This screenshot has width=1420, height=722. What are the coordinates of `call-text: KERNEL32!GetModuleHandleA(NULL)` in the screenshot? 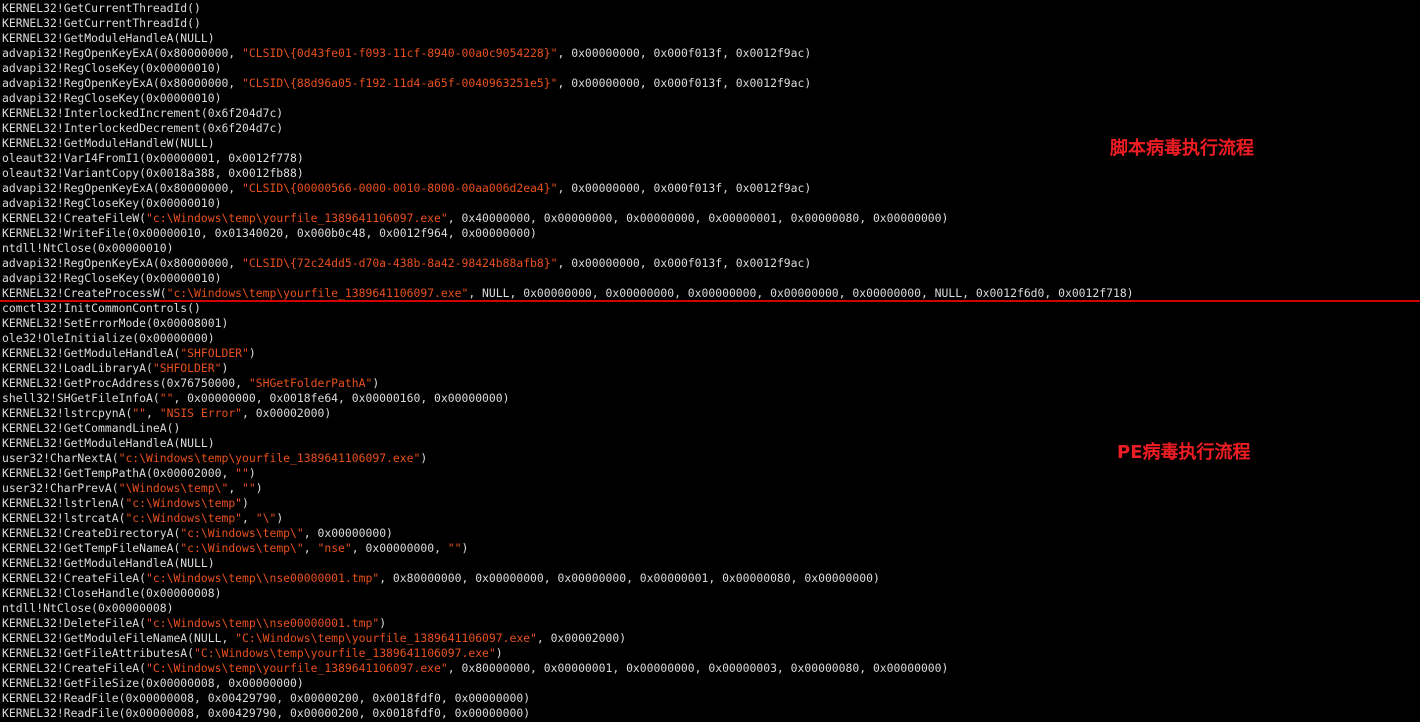 It's located at (108, 38).